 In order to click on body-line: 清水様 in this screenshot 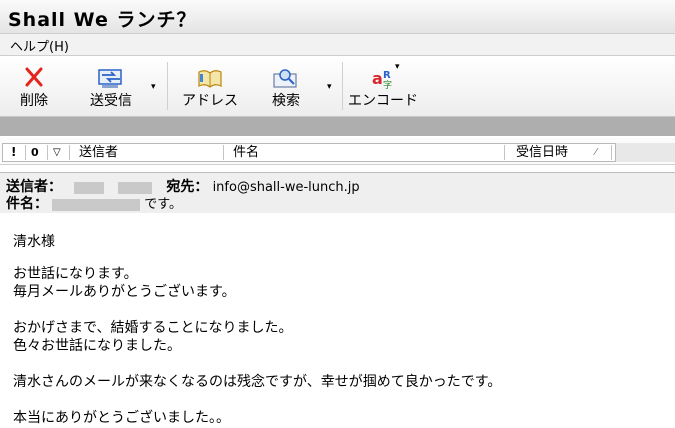, I will do `click(34, 242)`.